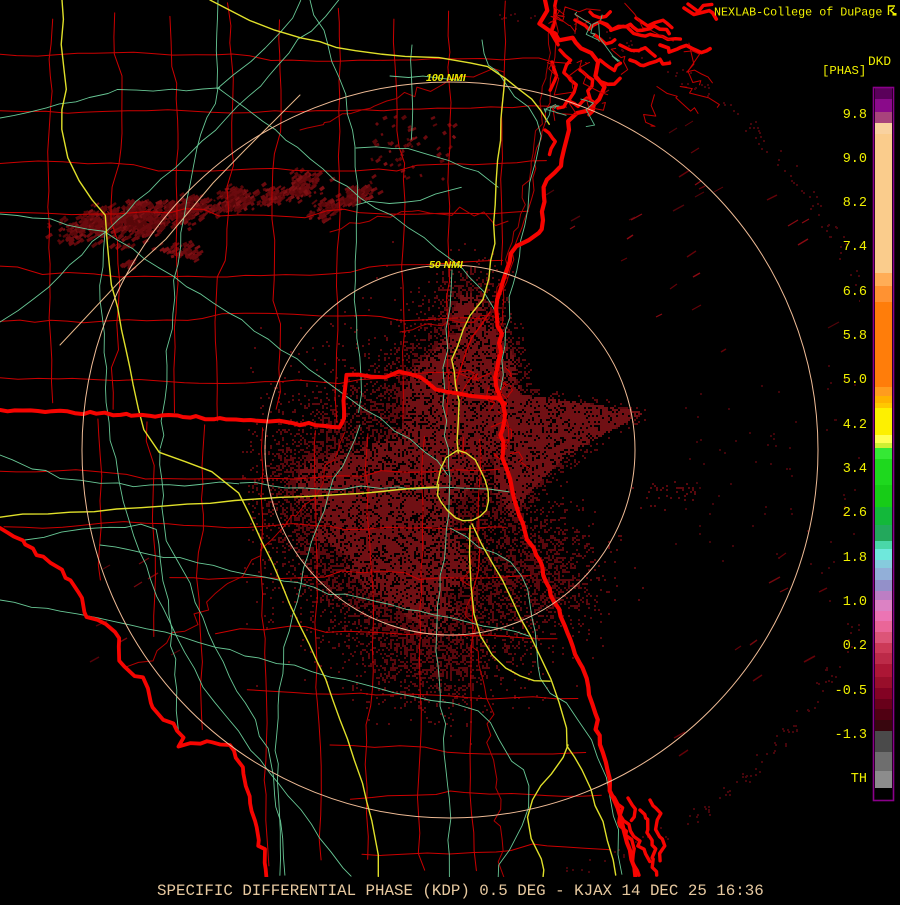 This screenshot has height=905, width=900. What do you see at coordinates (855, 646) in the screenshot?
I see `svg-text: 0.2` at bounding box center [855, 646].